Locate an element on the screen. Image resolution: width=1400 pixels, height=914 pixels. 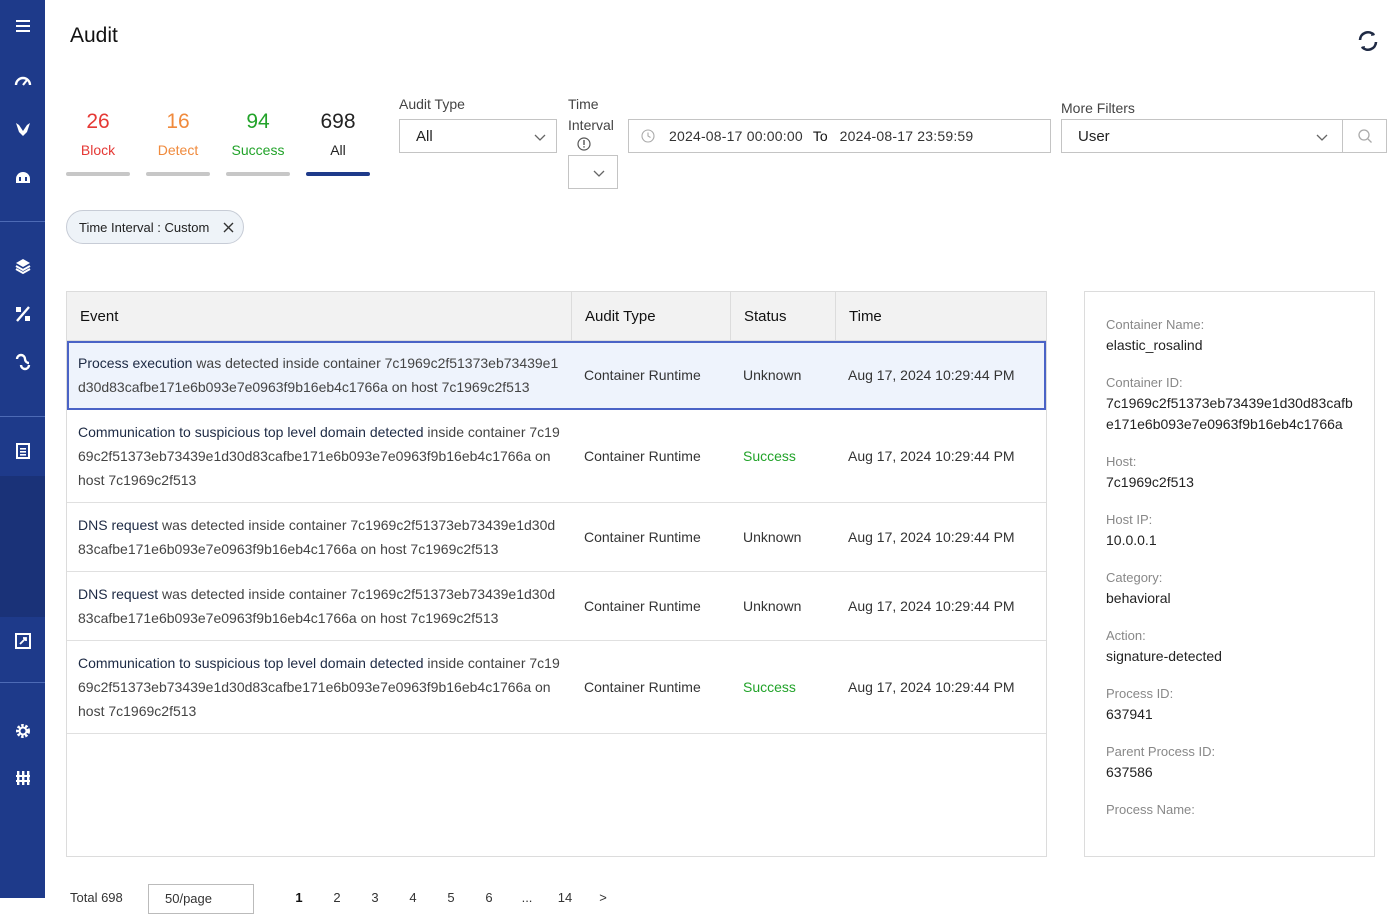
detail-label: Process ID: is located at coordinates (1140, 693).